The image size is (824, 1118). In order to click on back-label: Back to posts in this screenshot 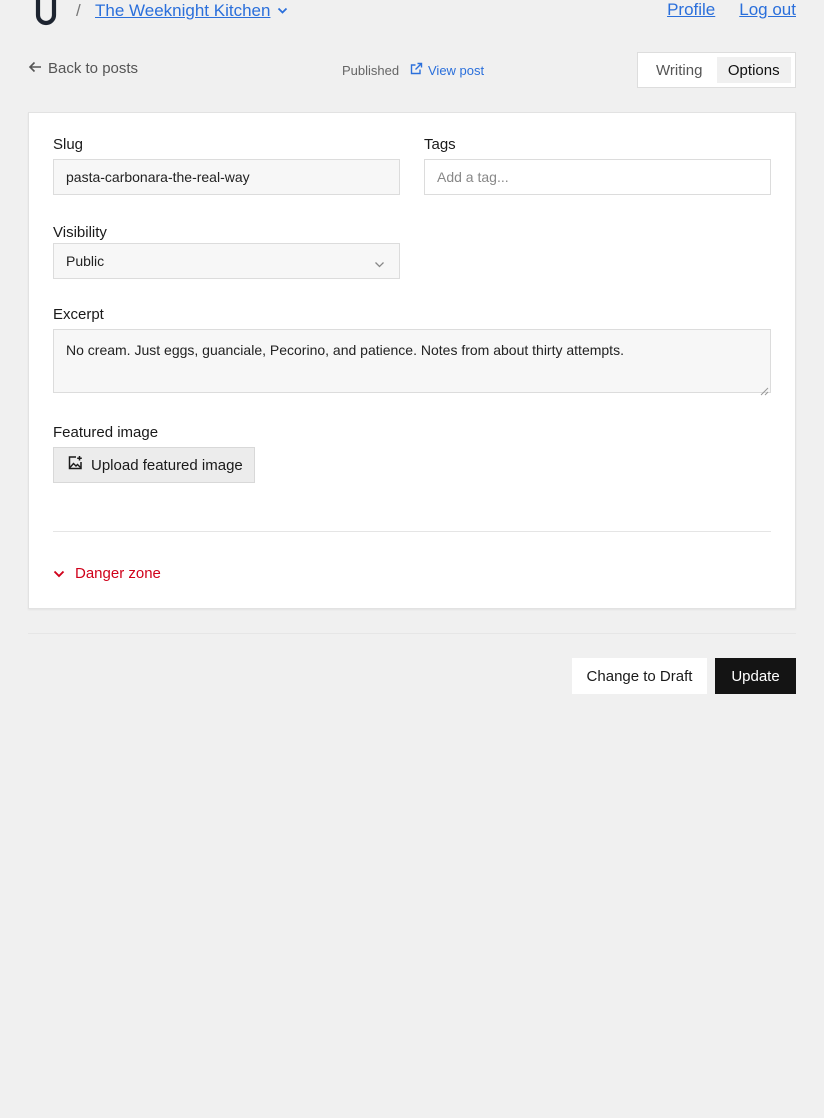, I will do `click(93, 68)`.